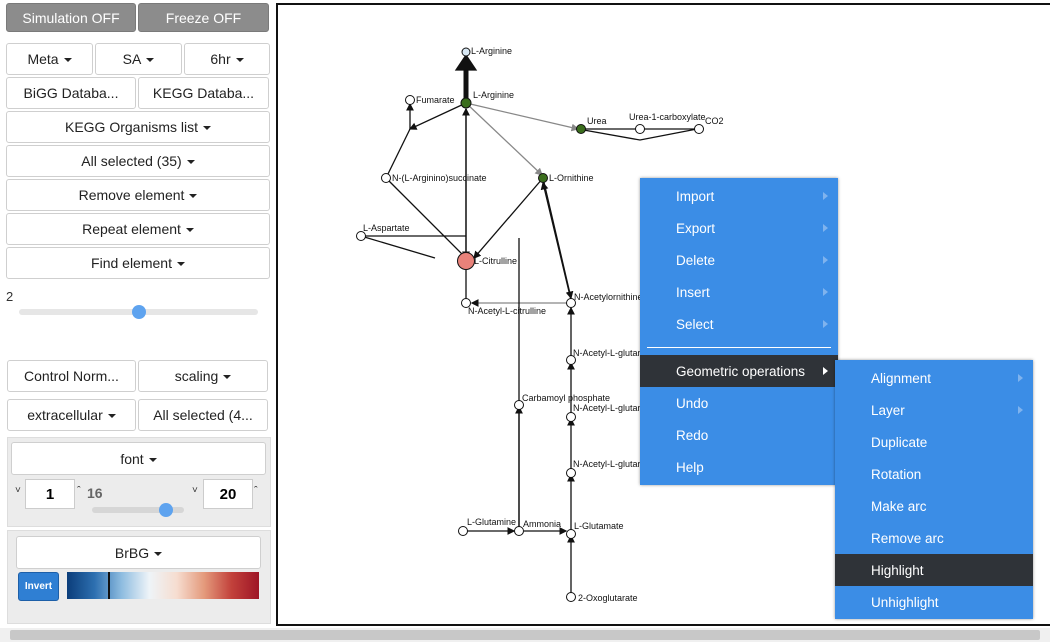 This screenshot has height=642, width=1050. What do you see at coordinates (18, 490) in the screenshot?
I see `font-min-down-icon: ˅` at bounding box center [18, 490].